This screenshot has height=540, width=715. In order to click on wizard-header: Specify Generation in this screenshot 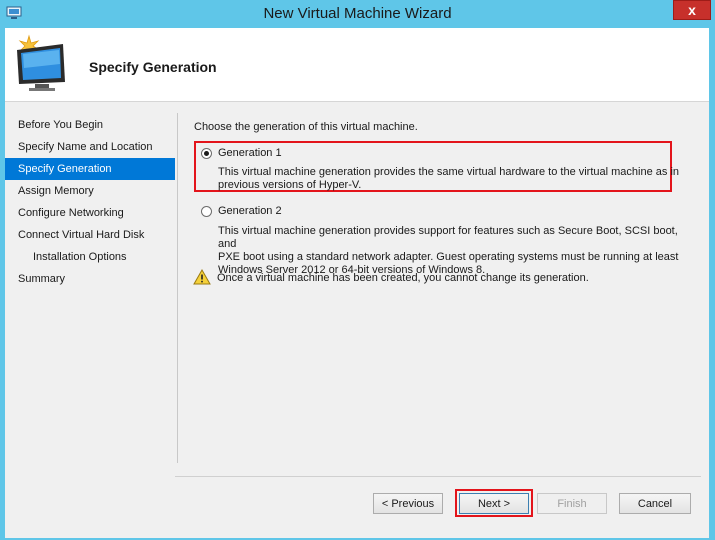, I will do `click(357, 65)`.